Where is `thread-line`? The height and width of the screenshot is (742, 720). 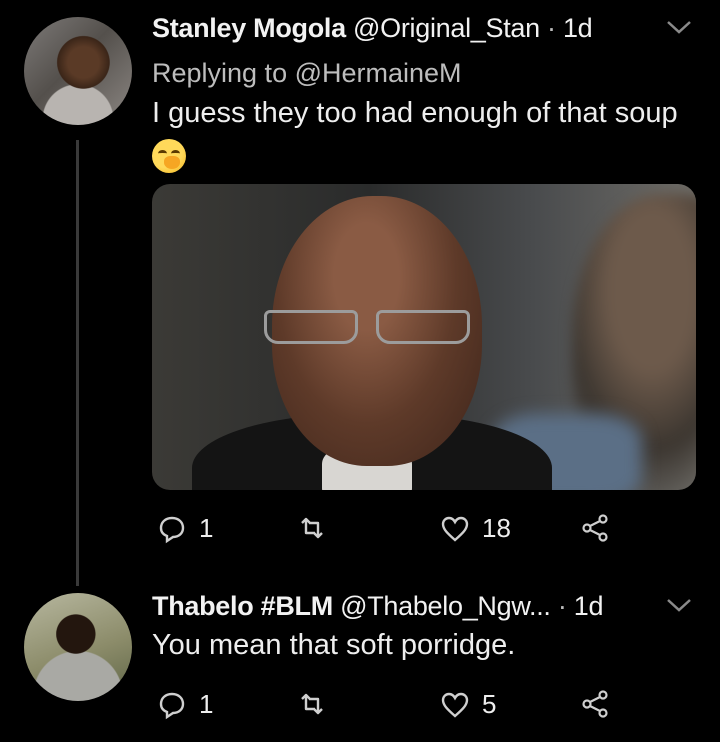 thread-line is located at coordinates (77, 363).